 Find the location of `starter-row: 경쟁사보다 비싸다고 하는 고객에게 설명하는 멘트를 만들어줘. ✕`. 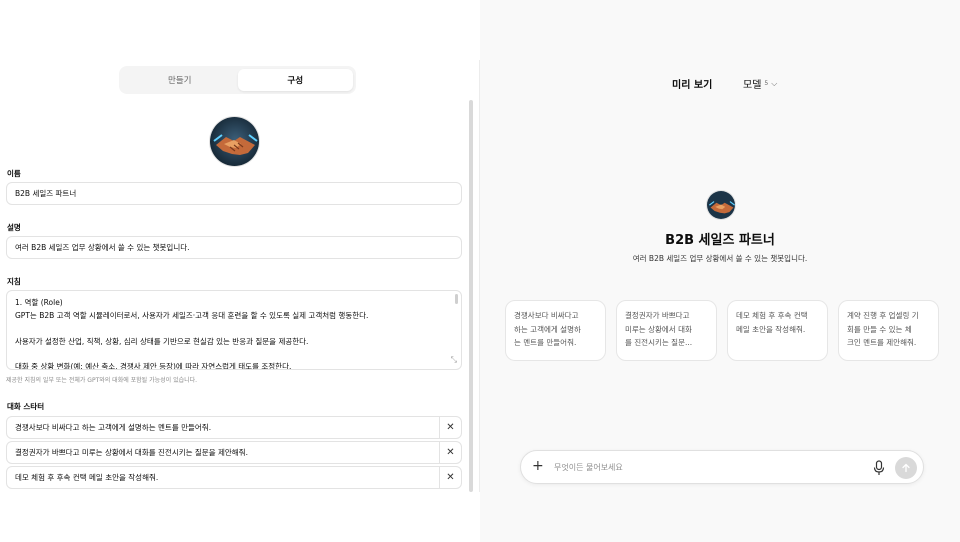

starter-row: 경쟁사보다 비싸다고 하는 고객에게 설명하는 멘트를 만들어줘. ✕ is located at coordinates (234, 427).